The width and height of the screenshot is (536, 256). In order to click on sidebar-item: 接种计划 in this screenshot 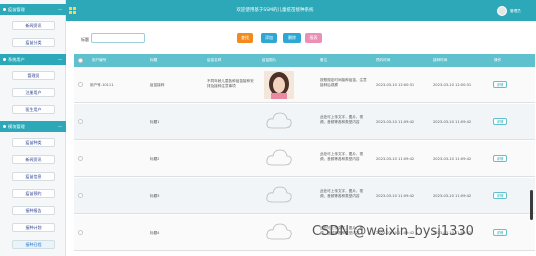, I will do `click(33, 227)`.